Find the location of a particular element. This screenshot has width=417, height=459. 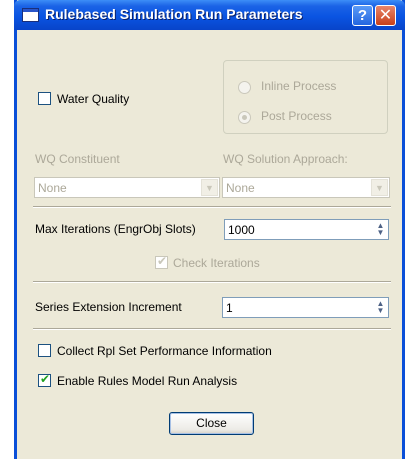

close-button: Close is located at coordinates (211, 423).